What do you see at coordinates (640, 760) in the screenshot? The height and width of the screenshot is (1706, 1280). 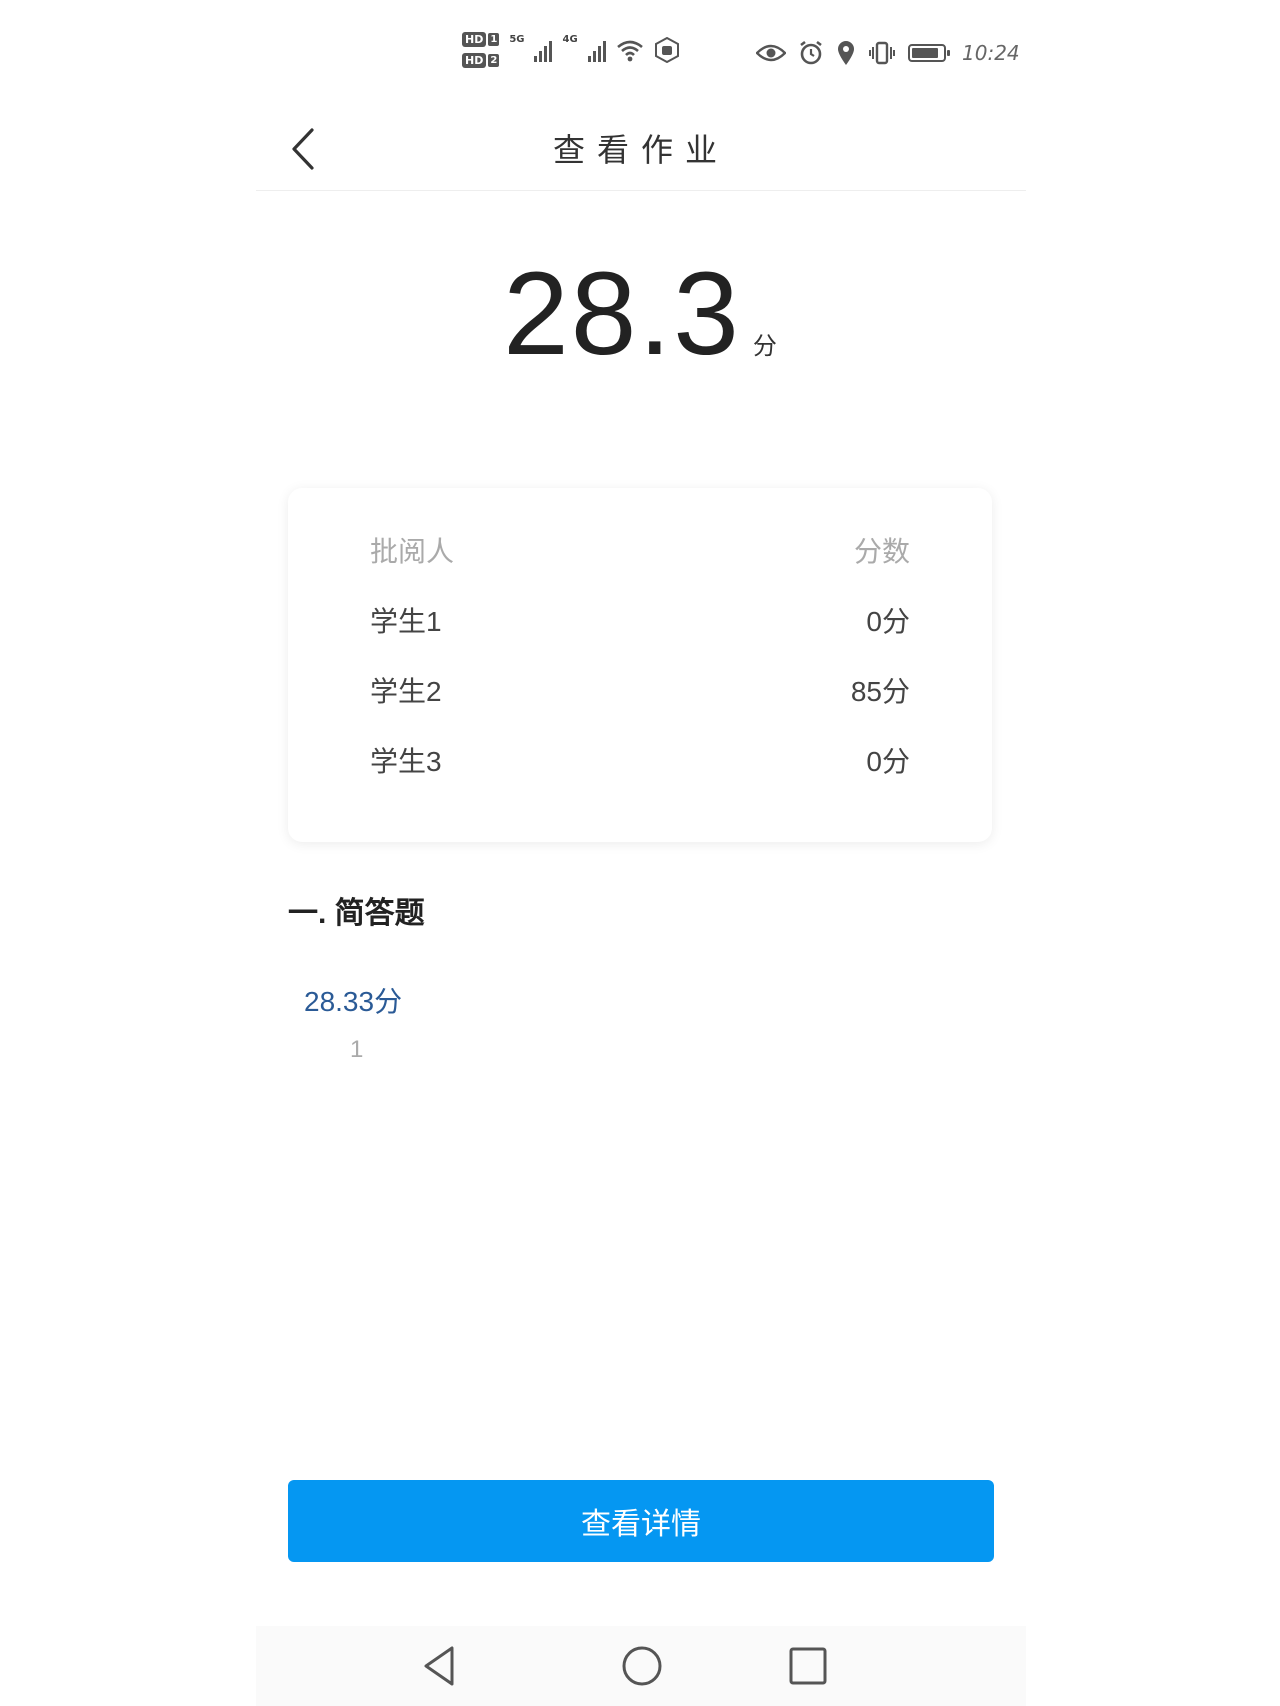 I see `table-row: 学生3 0分` at bounding box center [640, 760].